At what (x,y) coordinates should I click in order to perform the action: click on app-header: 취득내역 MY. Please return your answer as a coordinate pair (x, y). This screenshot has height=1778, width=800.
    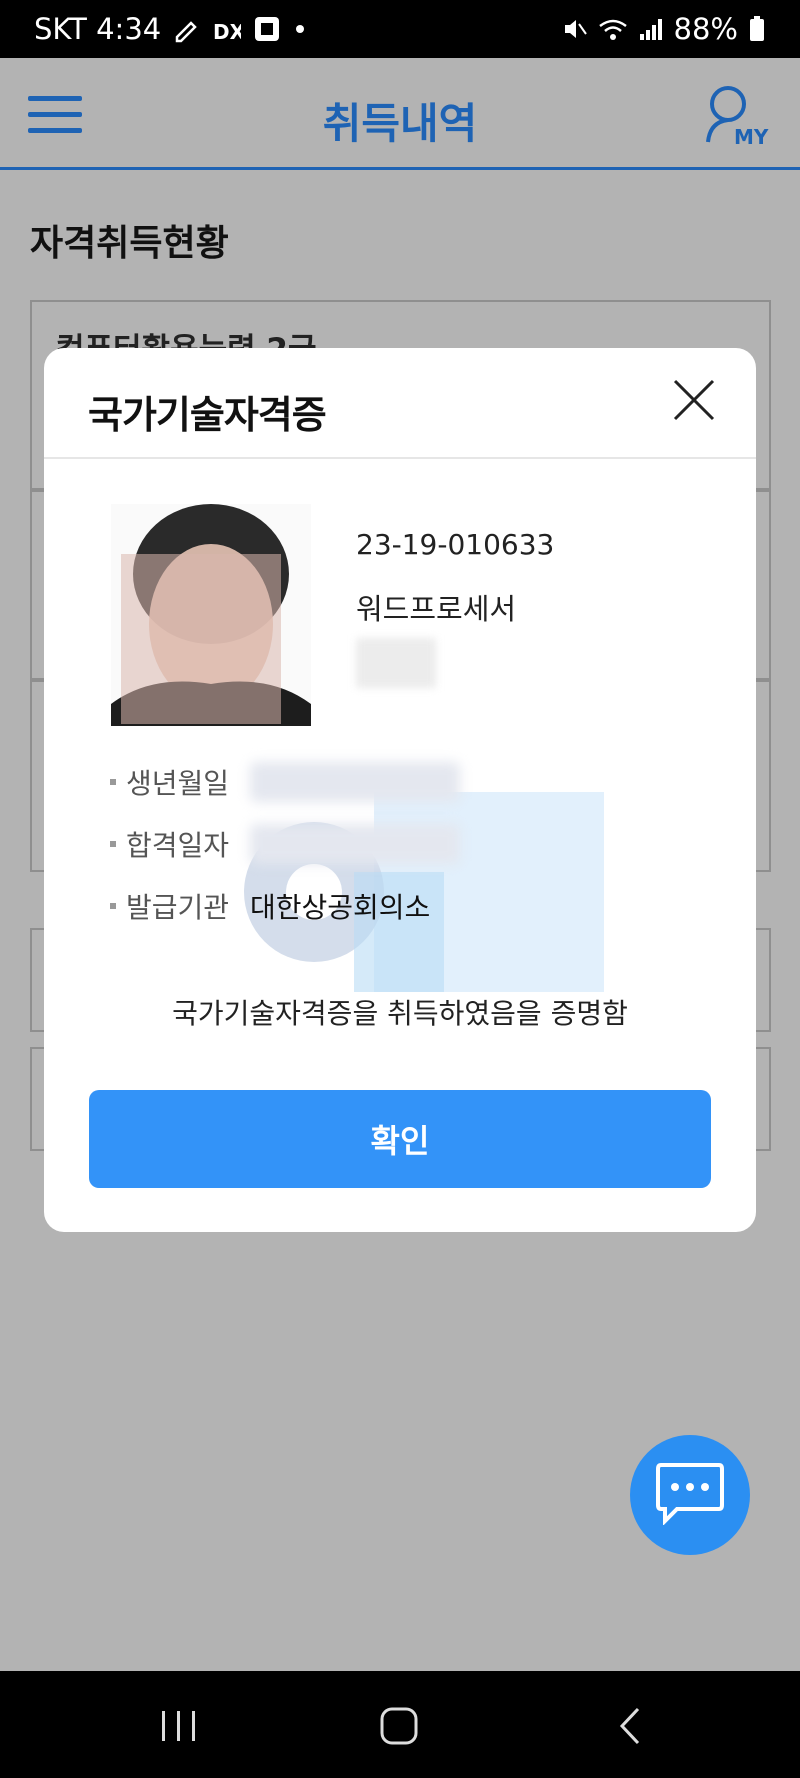
    Looking at the image, I should click on (400, 114).